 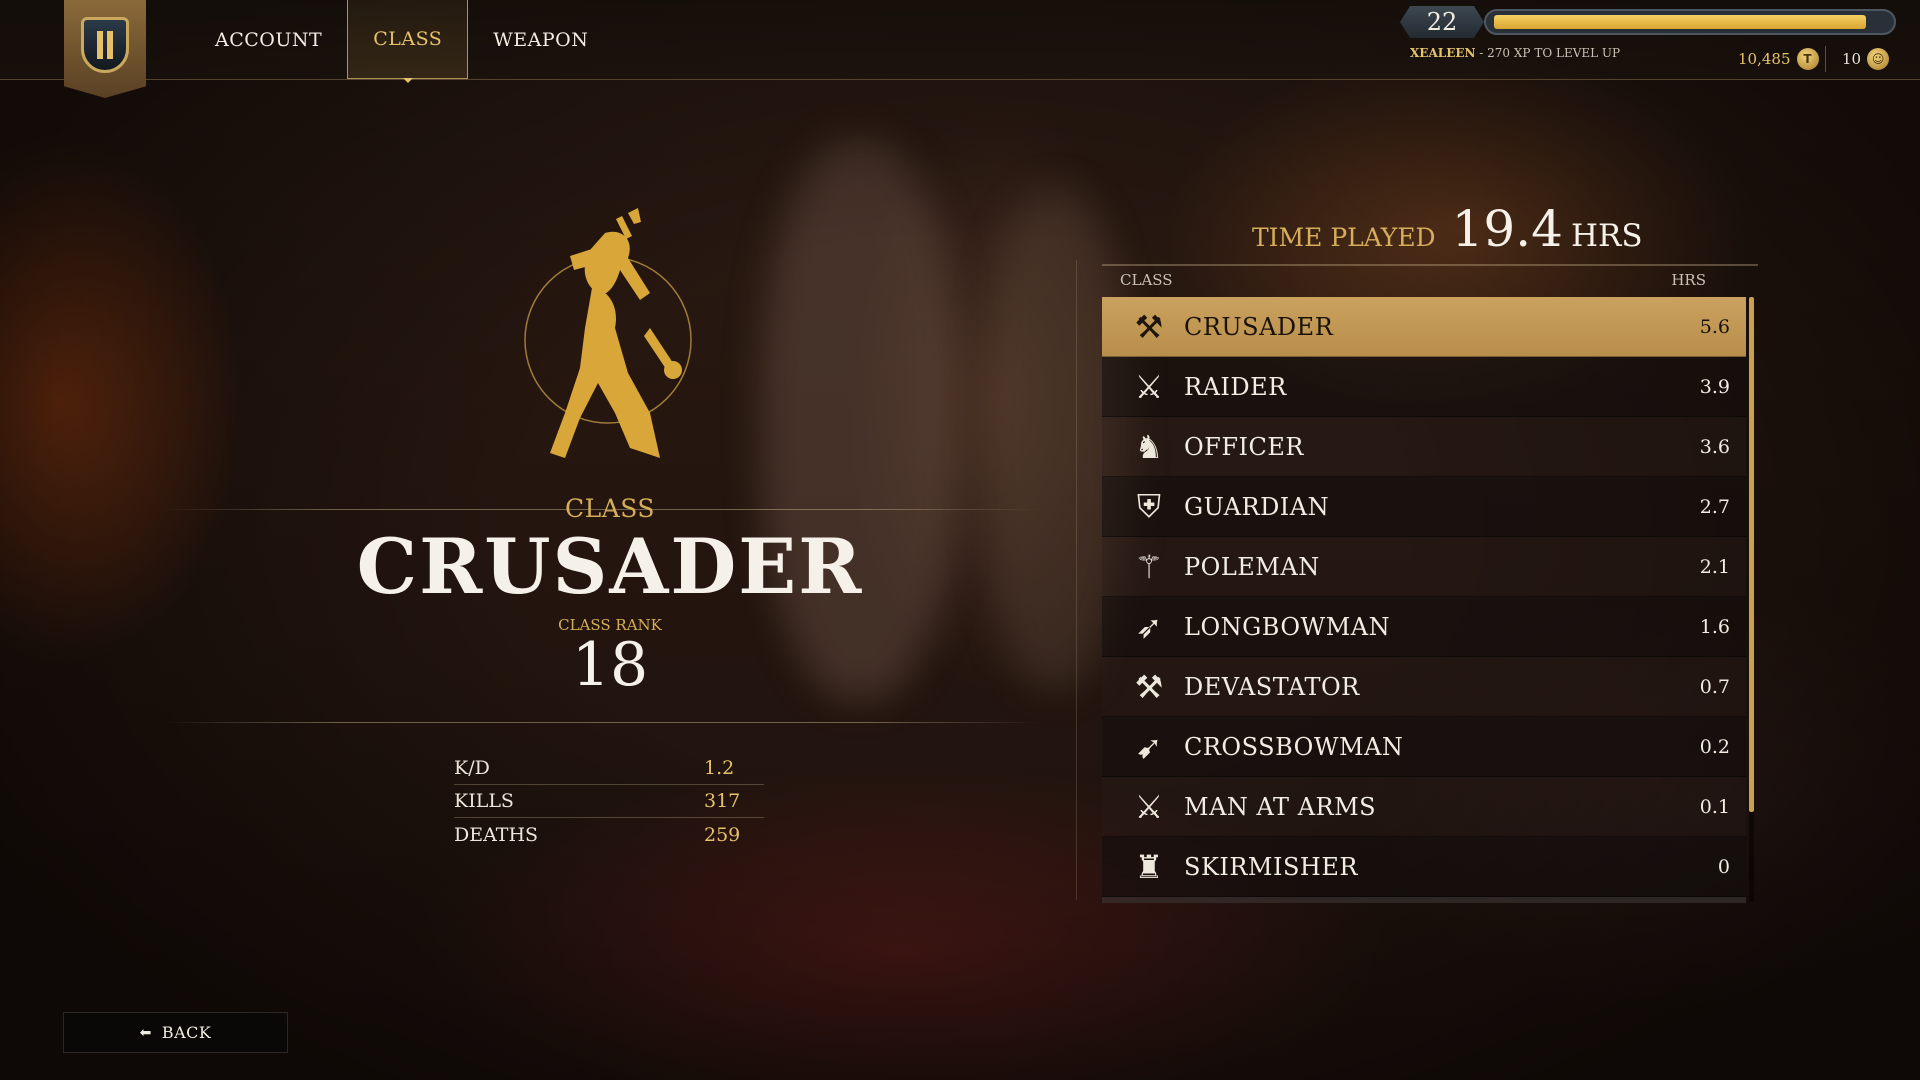 I want to click on class-row: ⚔ RAIDER 3.9, so click(x=1424, y=387).